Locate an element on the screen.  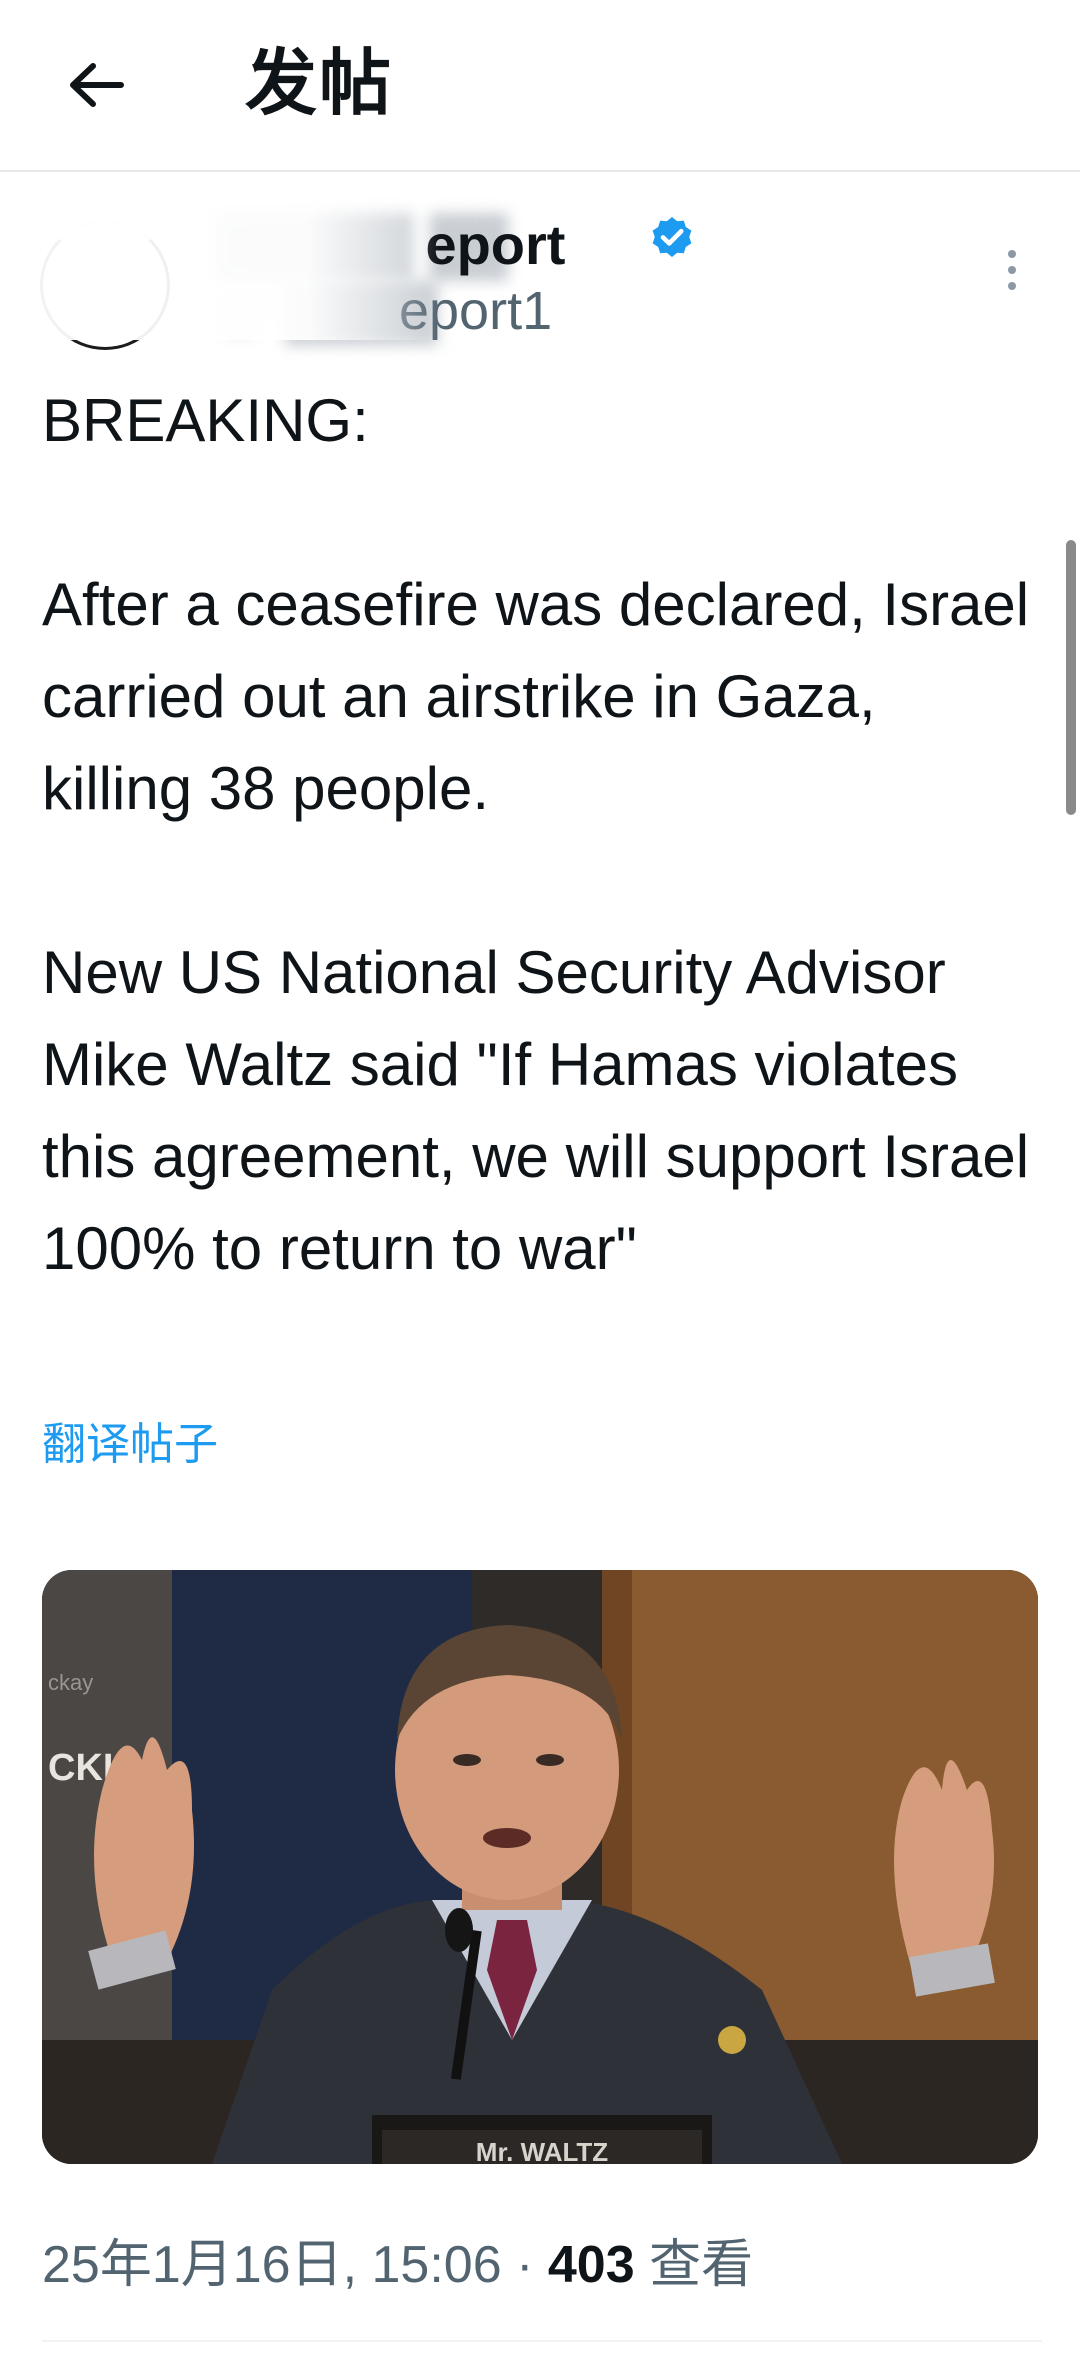
more-options-button is located at coordinates (1012, 270).